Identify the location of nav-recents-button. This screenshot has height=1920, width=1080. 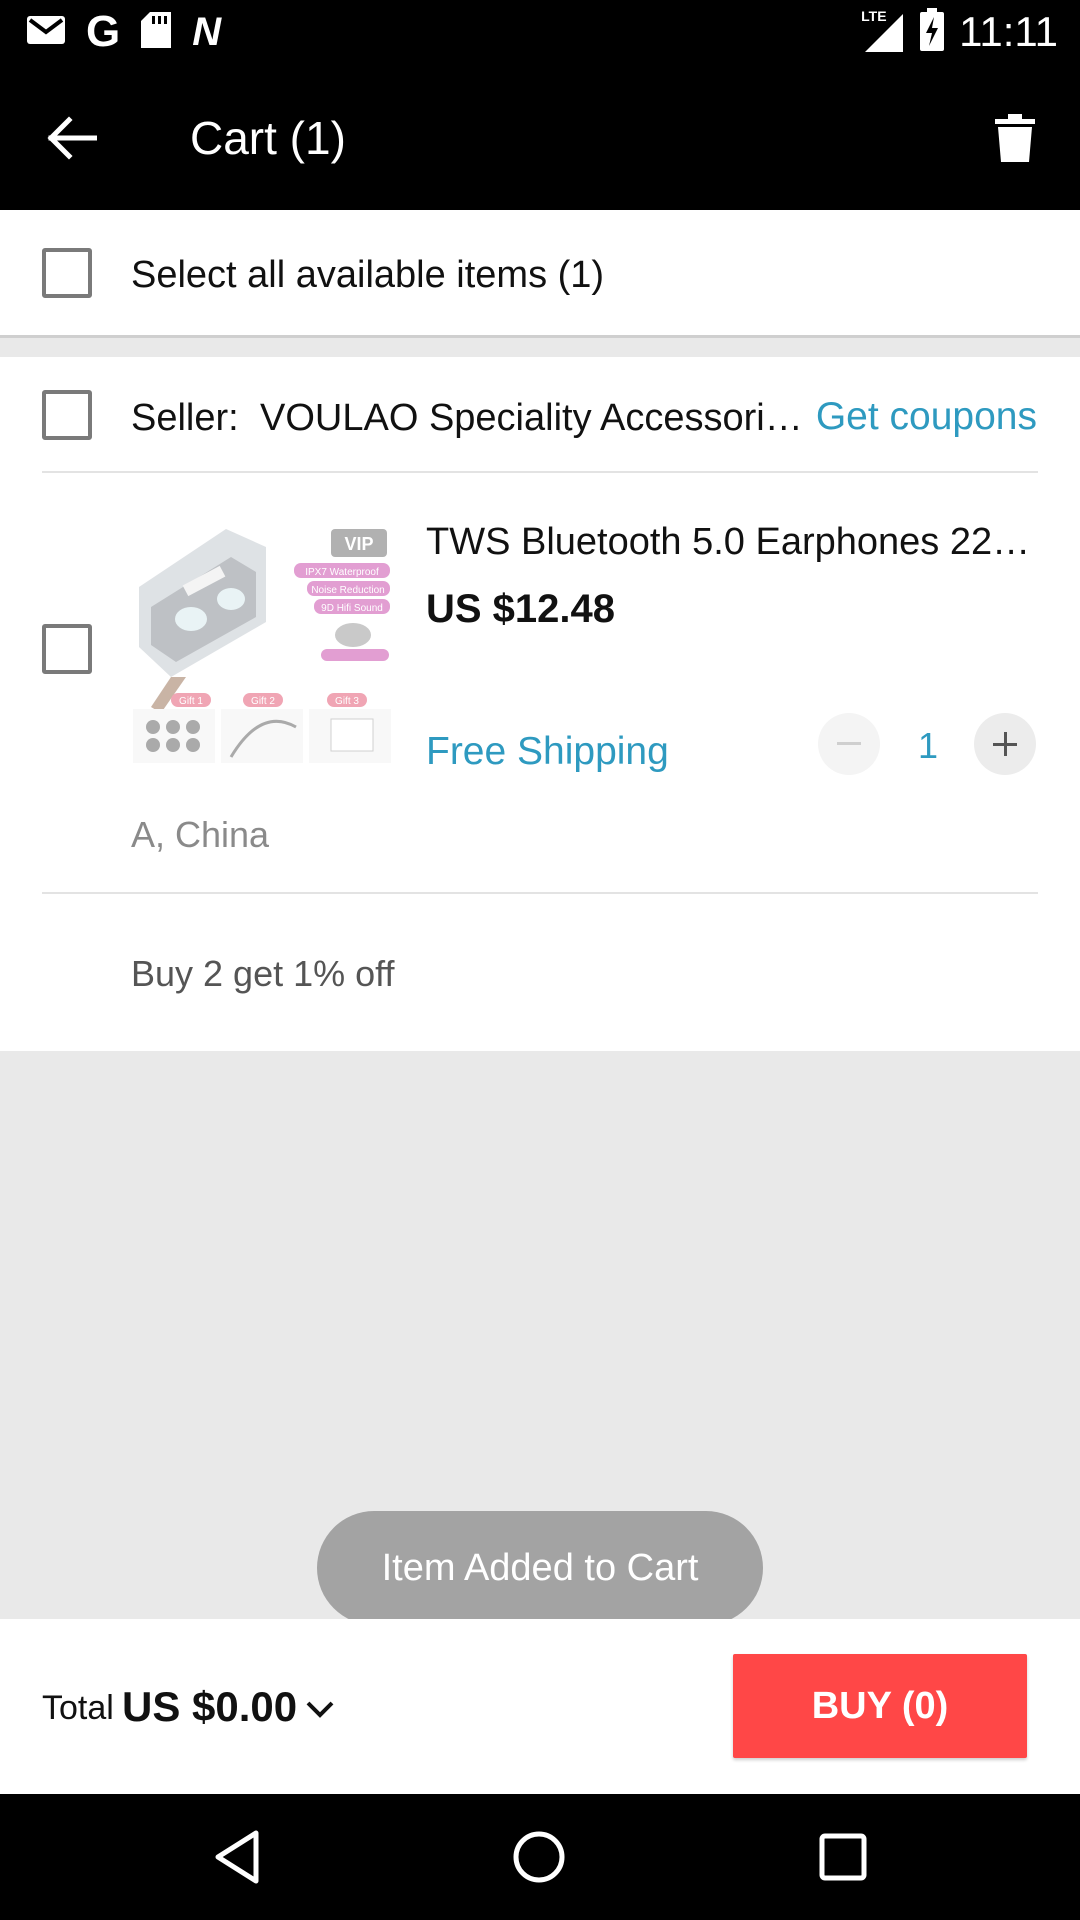
(843, 1857).